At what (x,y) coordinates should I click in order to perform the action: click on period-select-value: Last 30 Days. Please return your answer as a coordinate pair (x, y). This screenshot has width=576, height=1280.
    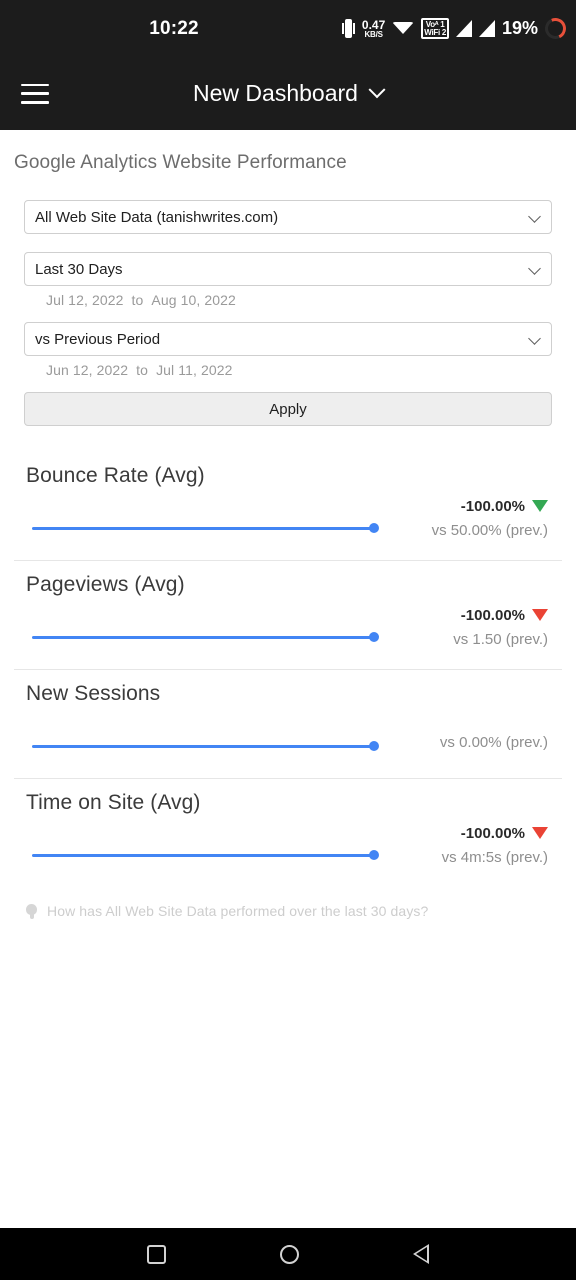
    Looking at the image, I should click on (79, 269).